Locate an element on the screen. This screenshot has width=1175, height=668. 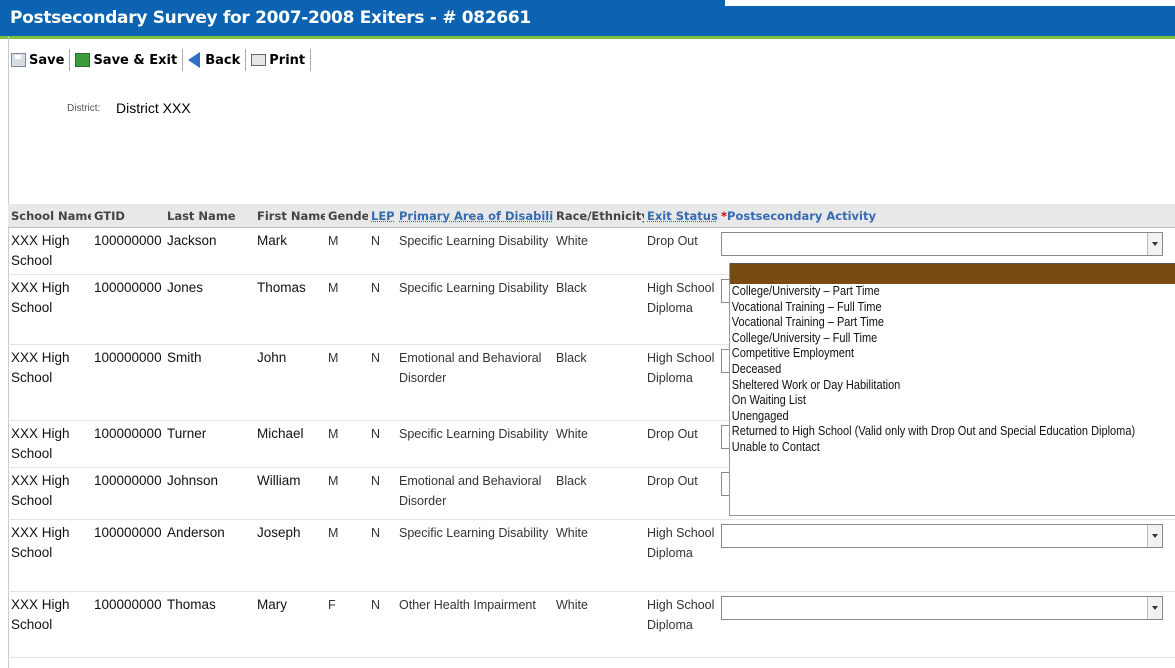
toolbar: Save Save & Exit Back Print is located at coordinates (159, 60).